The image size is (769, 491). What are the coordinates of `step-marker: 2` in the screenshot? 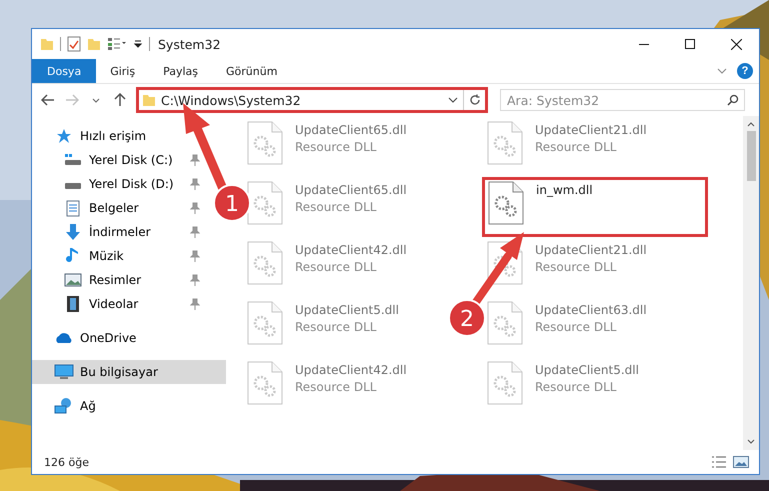 It's located at (467, 318).